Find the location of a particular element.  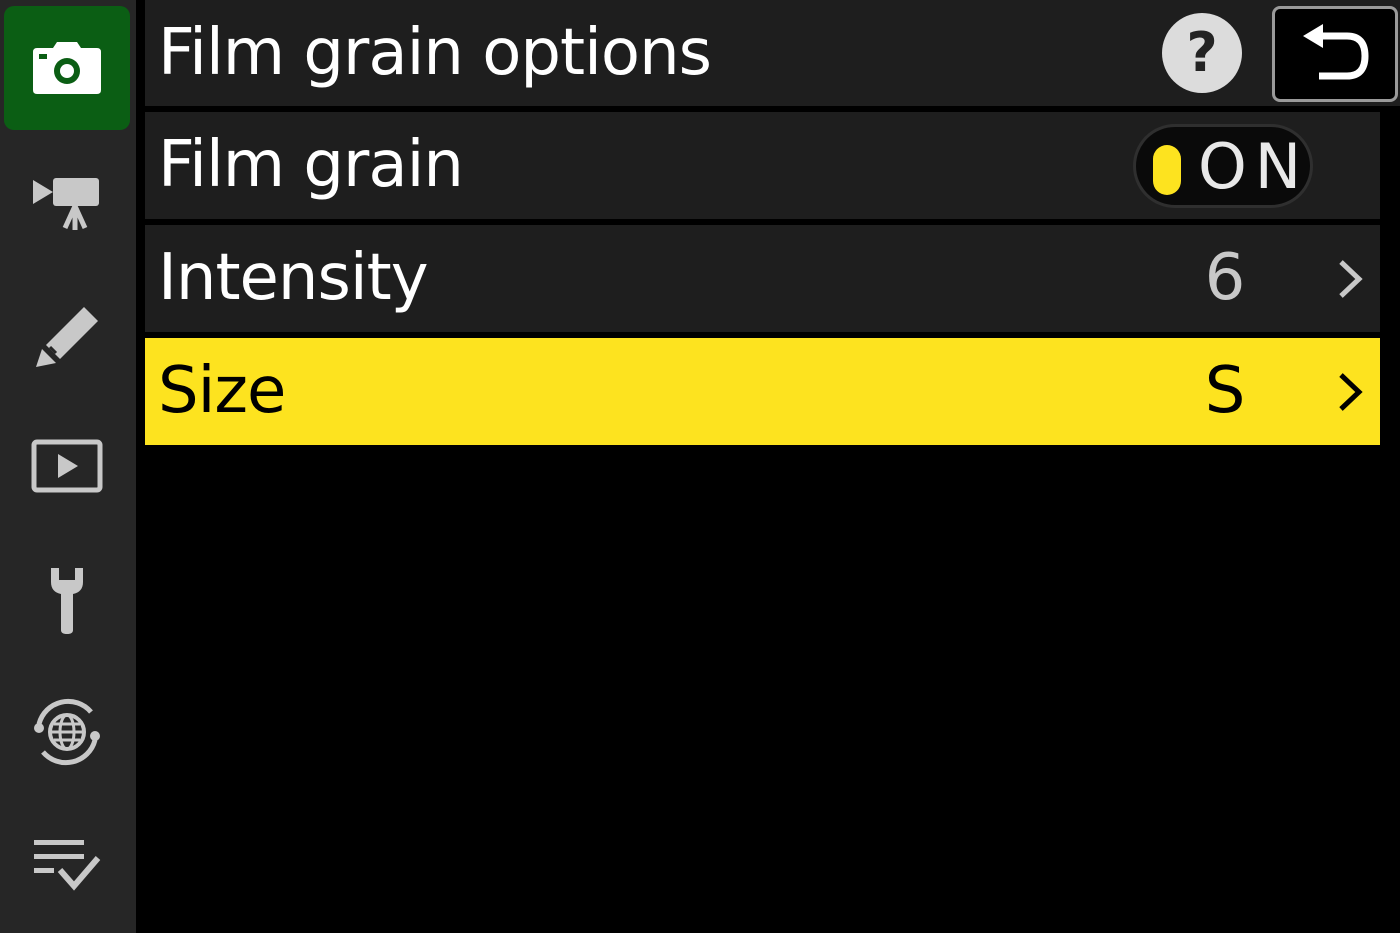

wrench-icon is located at coordinates (67, 601).